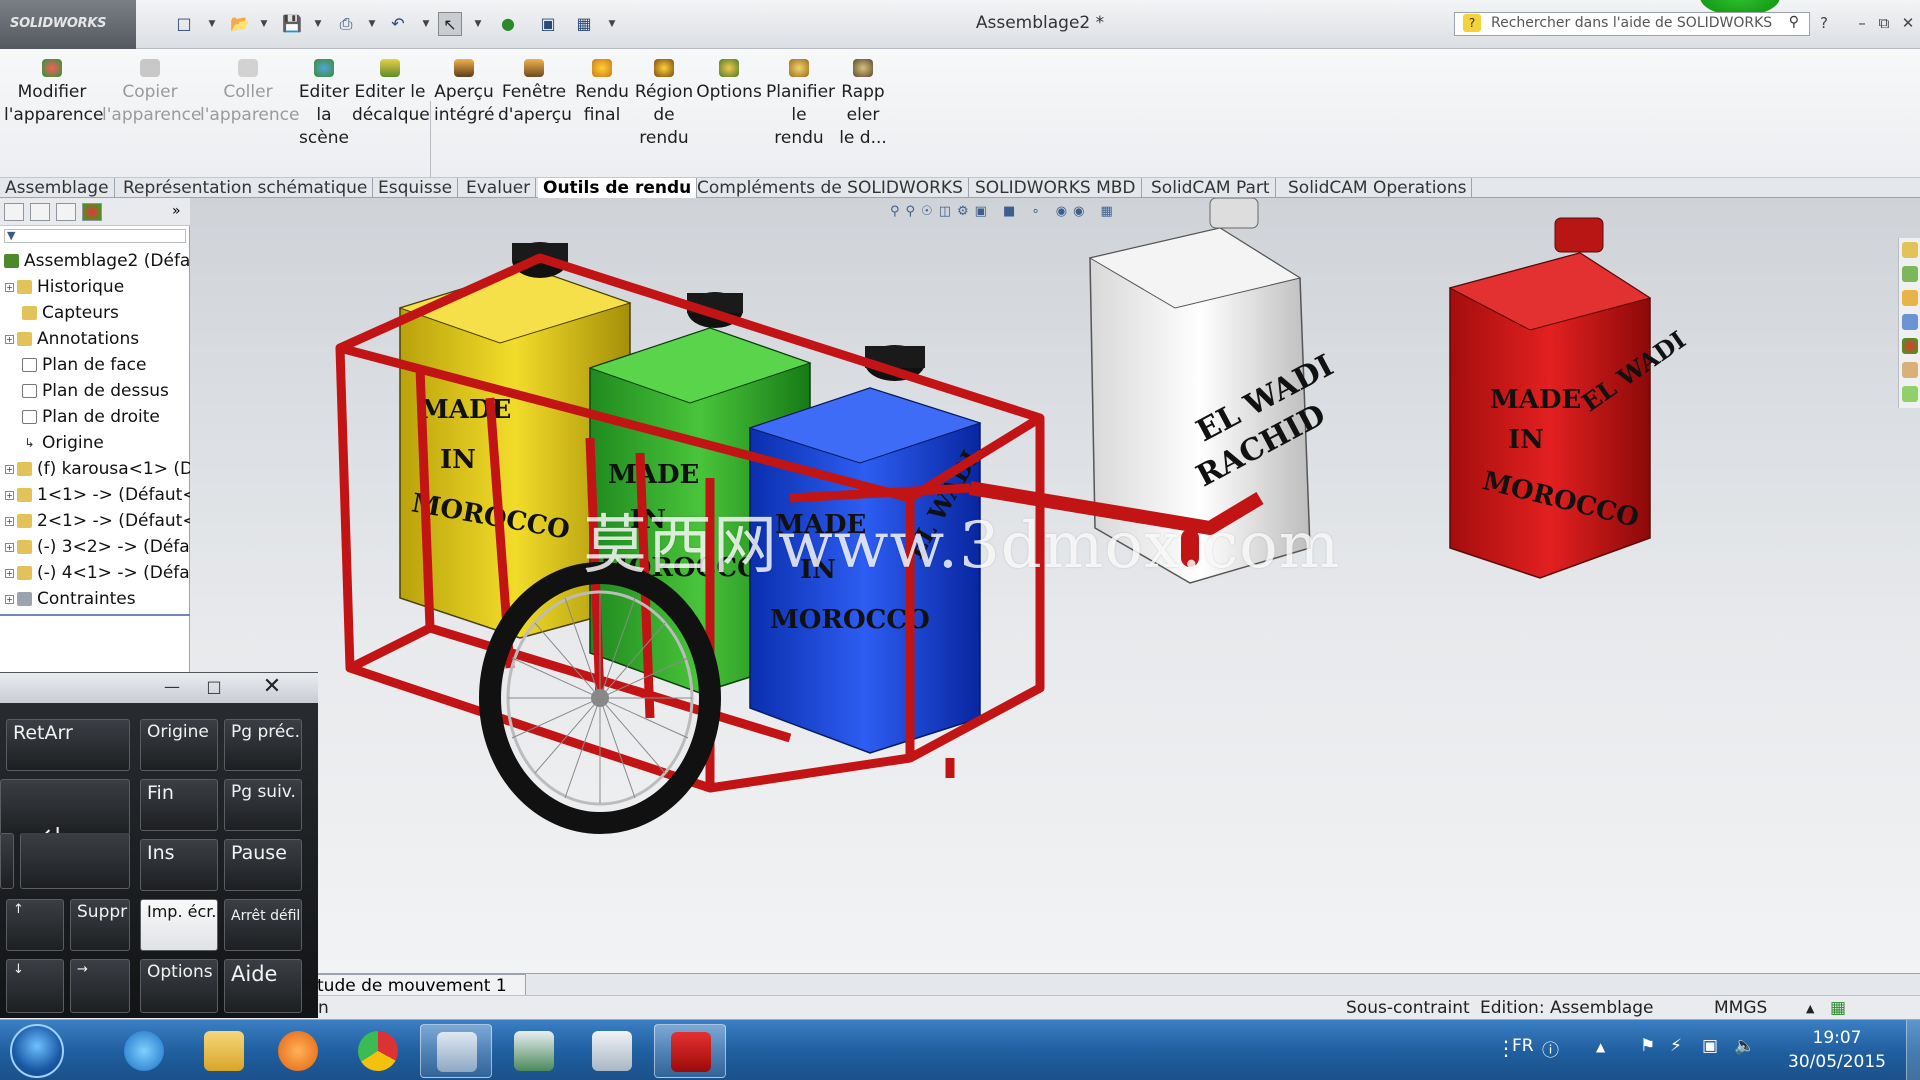 This screenshot has height=1080, width=1920. What do you see at coordinates (1910, 394) in the screenshot?
I see `solidworks-forum-icon` at bounding box center [1910, 394].